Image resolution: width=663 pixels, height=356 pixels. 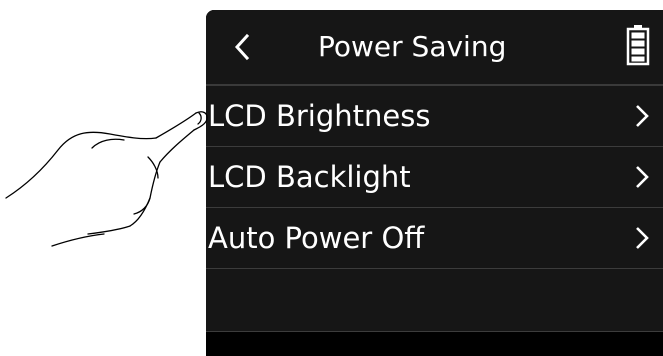 I want to click on menu-item-lcd-brightness: LCD Brightness, so click(x=434, y=116).